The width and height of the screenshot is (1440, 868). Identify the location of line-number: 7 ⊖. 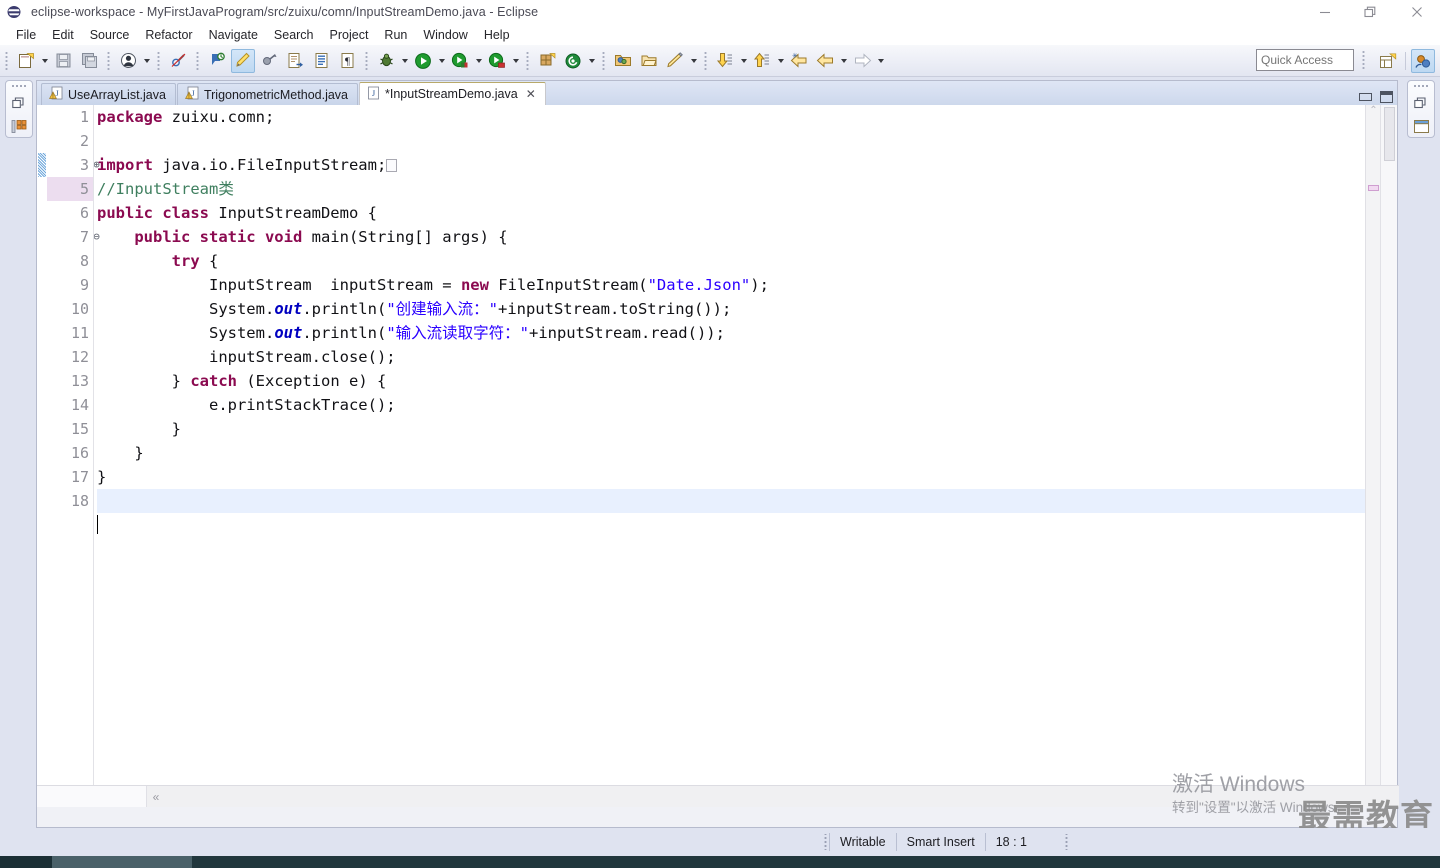
(73, 237).